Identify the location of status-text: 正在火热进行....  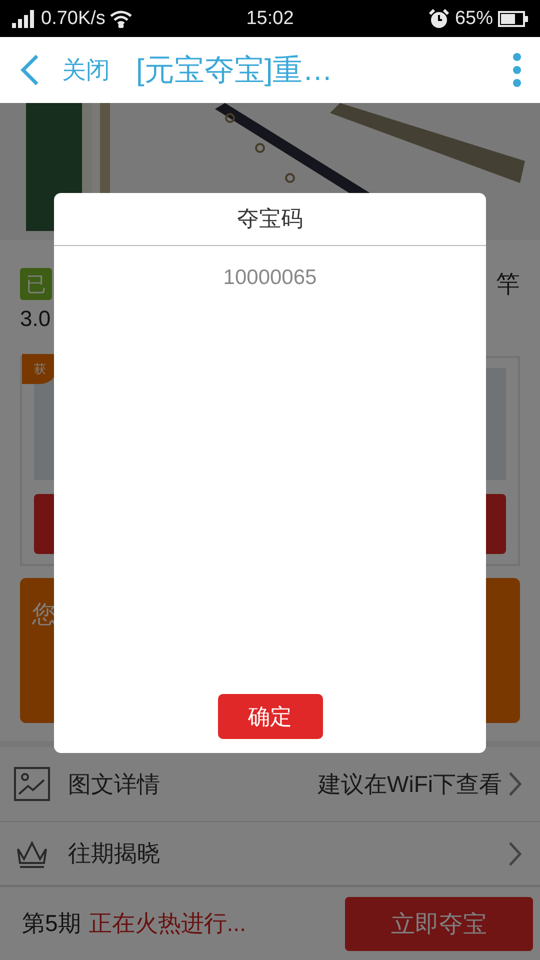
(167, 923).